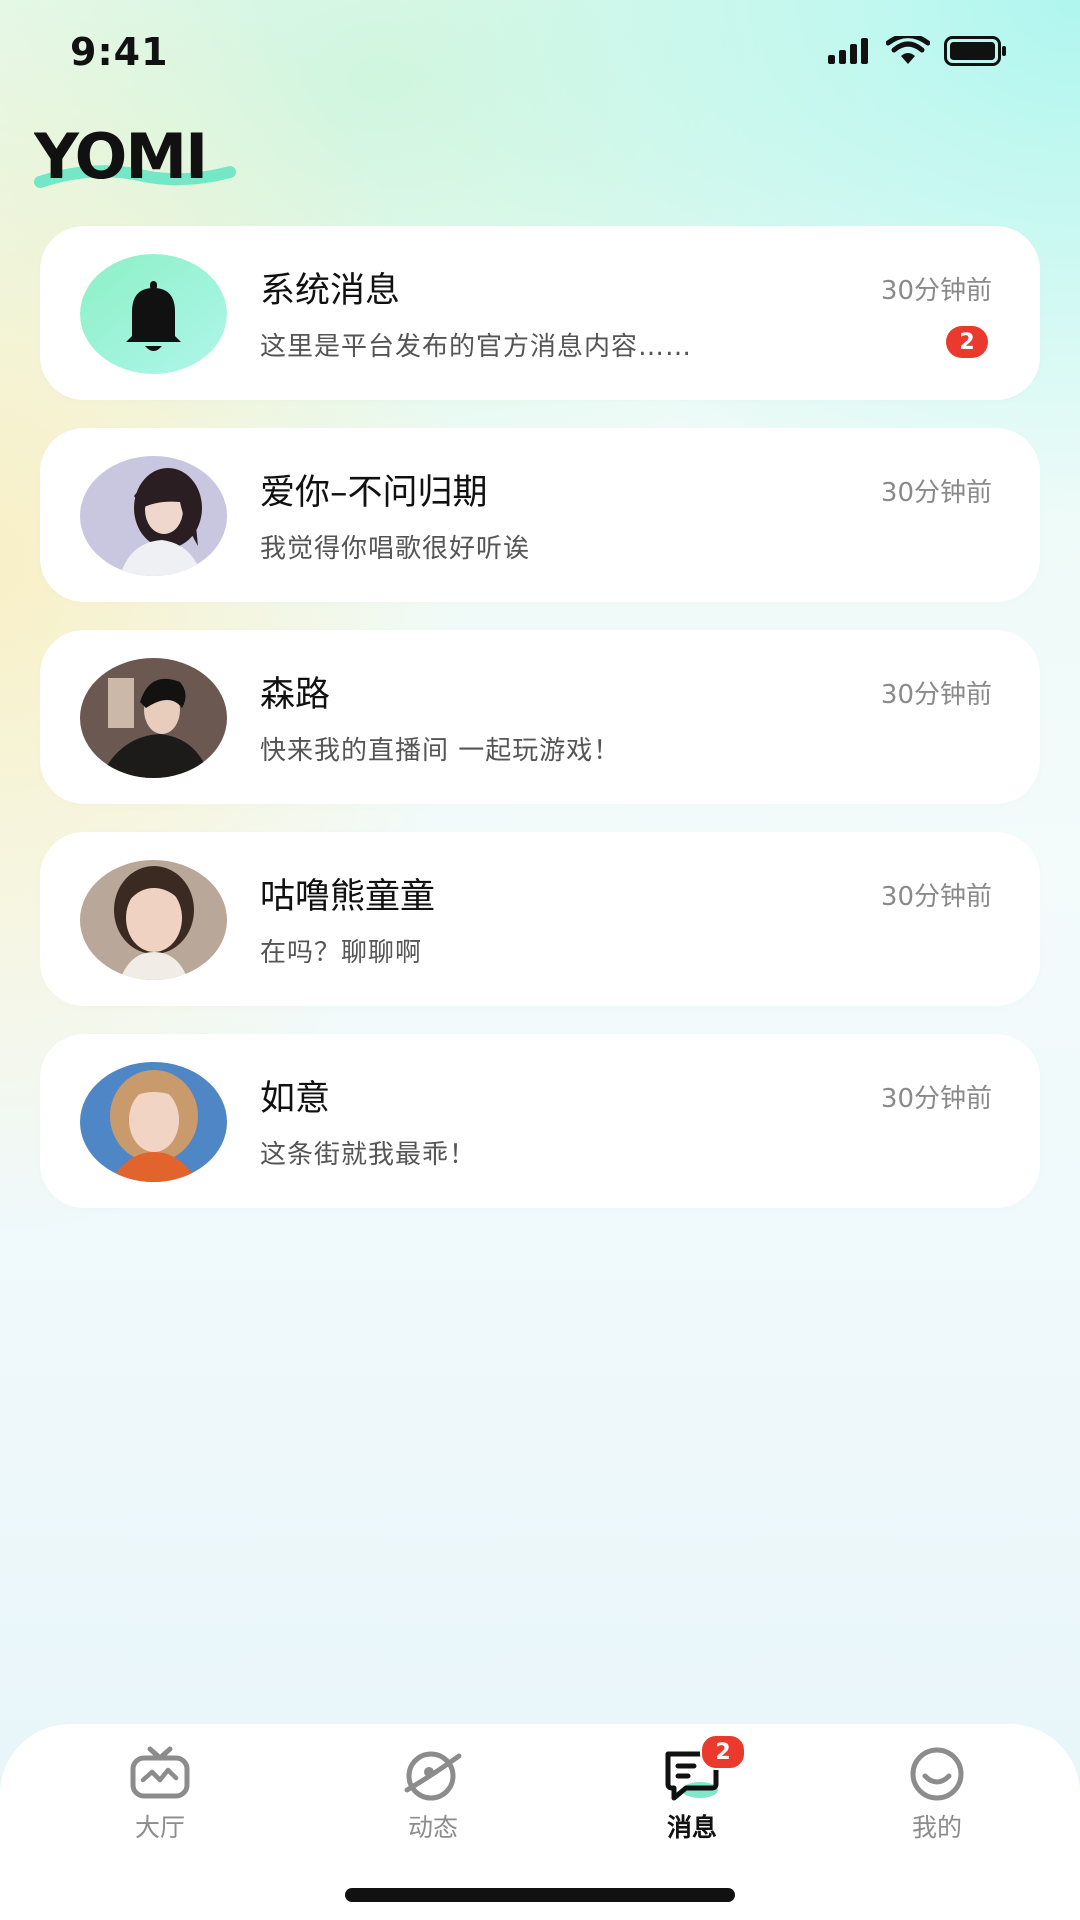  Describe the element at coordinates (691, 1827) in the screenshot. I see `tab-label: 消息` at that location.